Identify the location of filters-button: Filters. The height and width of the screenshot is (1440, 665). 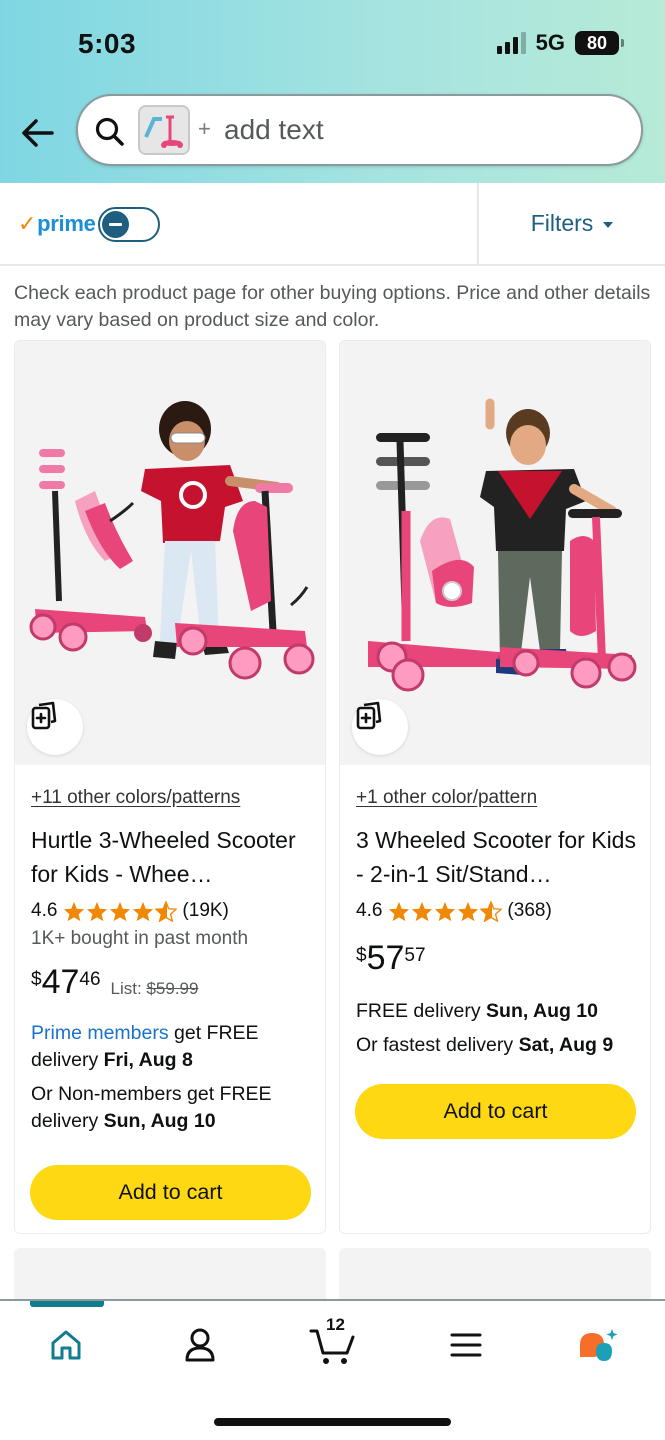
(572, 223).